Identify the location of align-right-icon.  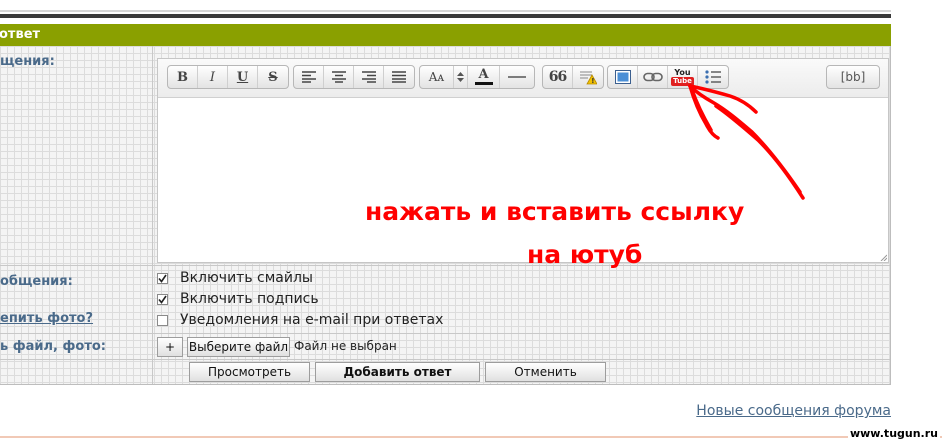
(368, 77).